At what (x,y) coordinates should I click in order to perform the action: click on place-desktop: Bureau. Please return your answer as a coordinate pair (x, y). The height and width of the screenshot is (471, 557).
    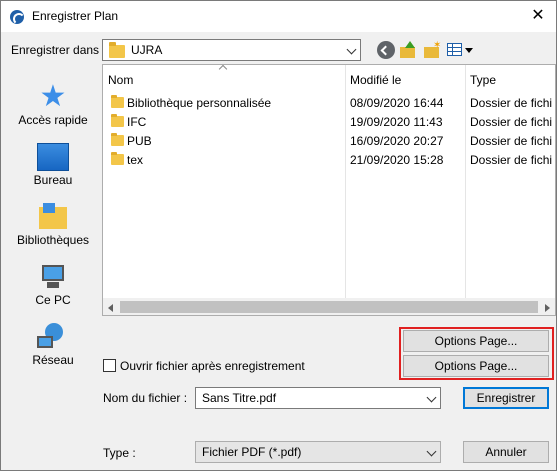
    Looking at the image, I should click on (53, 165).